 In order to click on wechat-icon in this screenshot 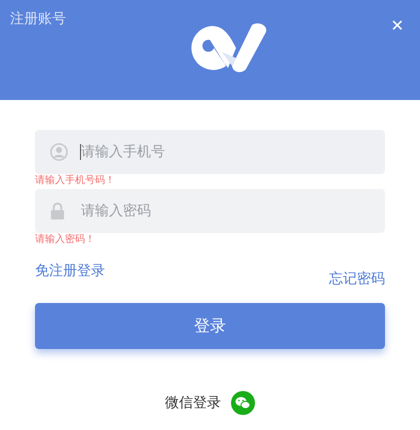, I will do `click(243, 403)`.